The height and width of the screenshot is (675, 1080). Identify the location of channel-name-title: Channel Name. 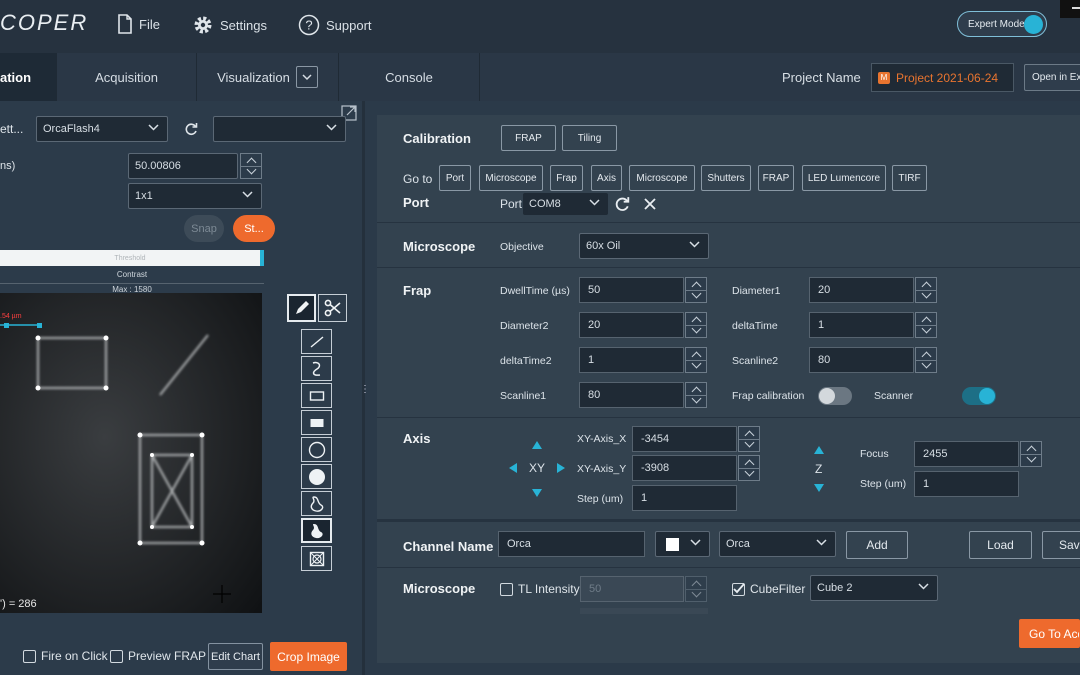
(448, 546).